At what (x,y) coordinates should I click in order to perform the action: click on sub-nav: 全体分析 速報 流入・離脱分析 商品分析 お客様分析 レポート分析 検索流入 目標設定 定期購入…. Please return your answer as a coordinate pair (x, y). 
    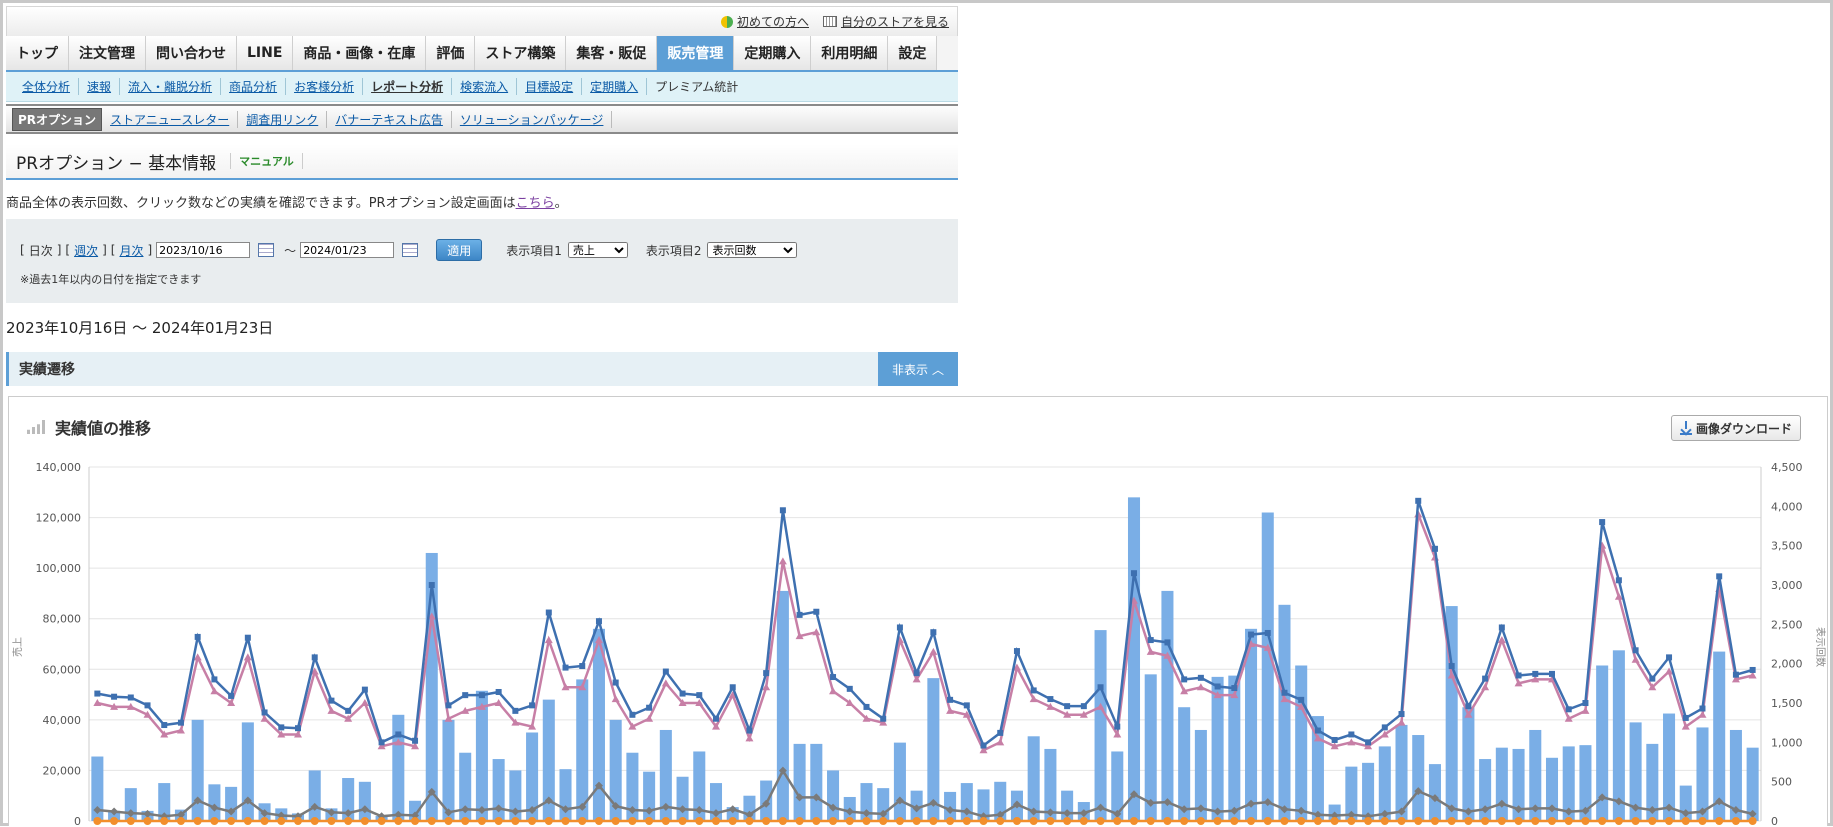
    Looking at the image, I should click on (482, 87).